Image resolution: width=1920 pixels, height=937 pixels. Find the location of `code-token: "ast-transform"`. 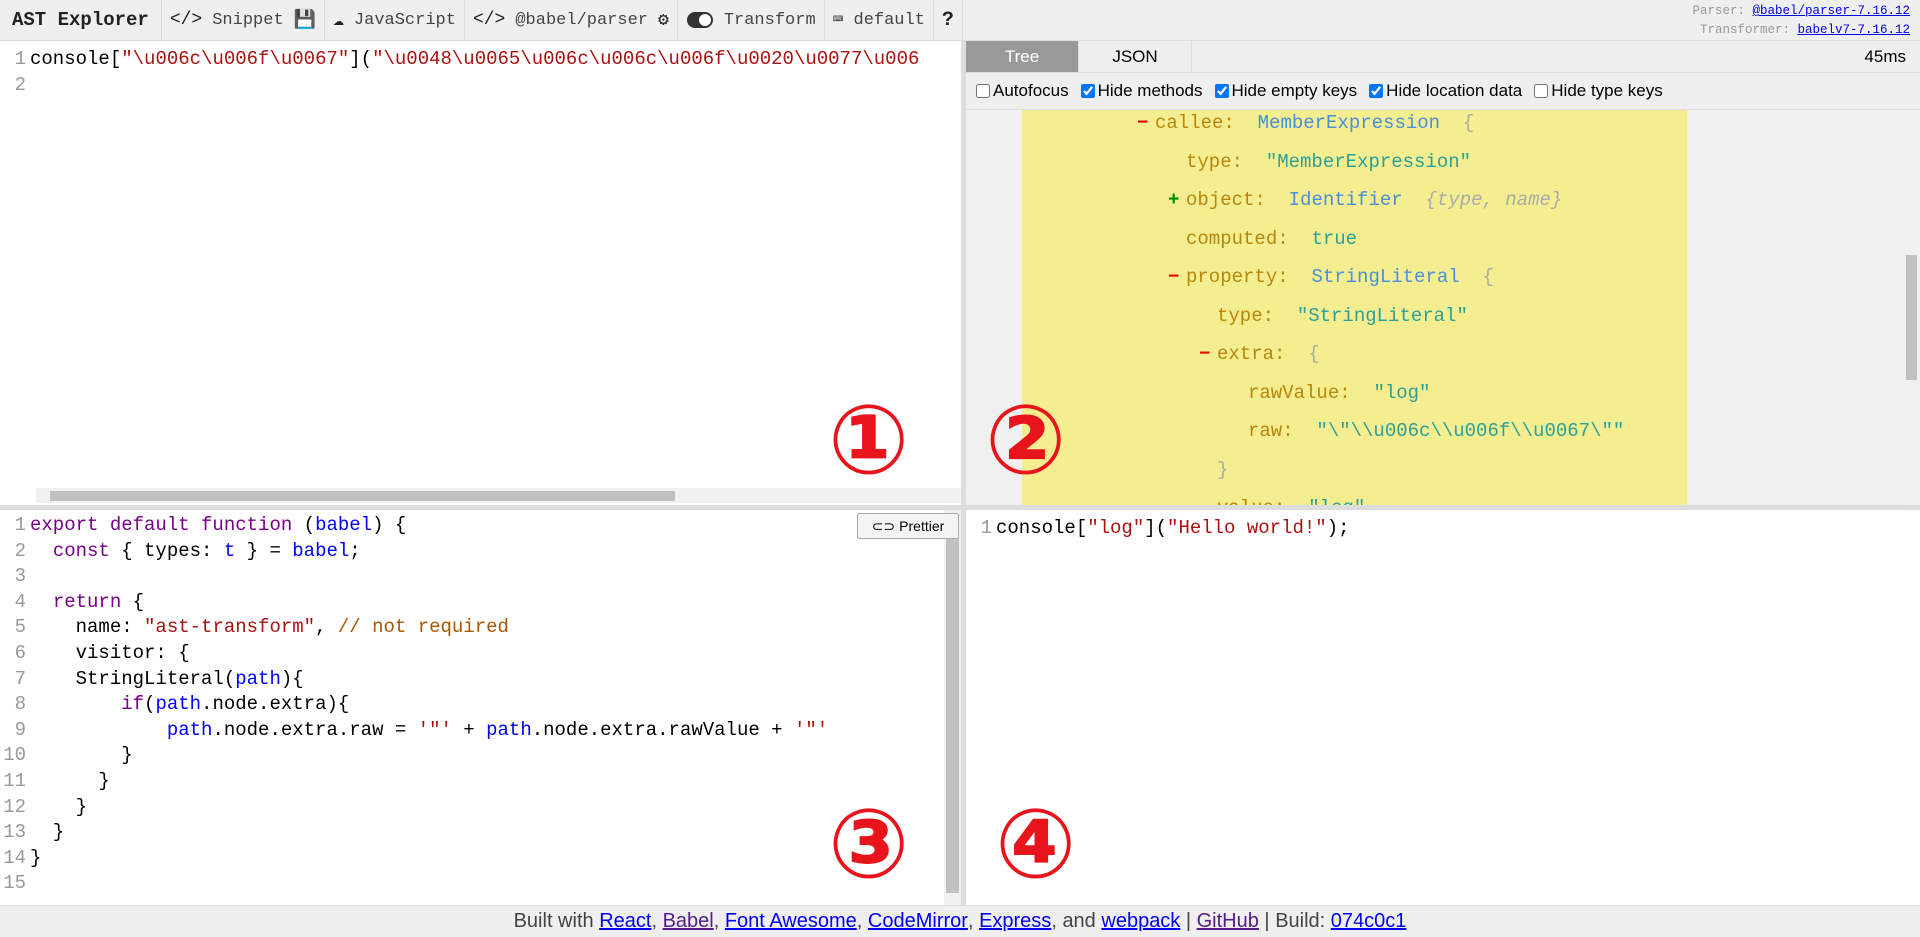

code-token: "ast-transform" is located at coordinates (230, 627).